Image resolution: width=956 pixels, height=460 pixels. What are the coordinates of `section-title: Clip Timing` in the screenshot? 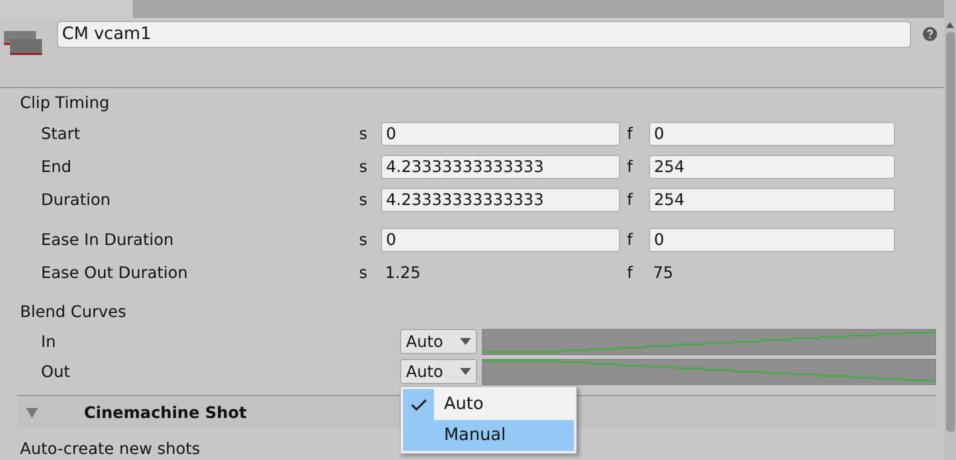 It's located at (64, 103).